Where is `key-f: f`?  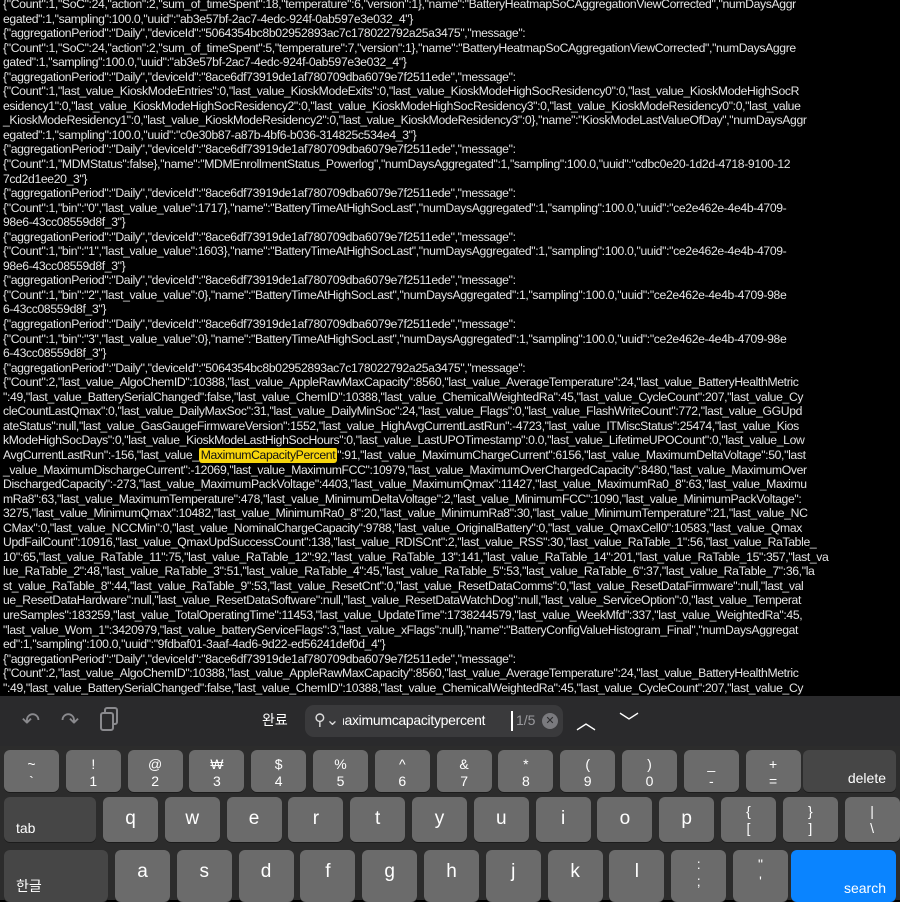
key-f: f is located at coordinates (328, 876).